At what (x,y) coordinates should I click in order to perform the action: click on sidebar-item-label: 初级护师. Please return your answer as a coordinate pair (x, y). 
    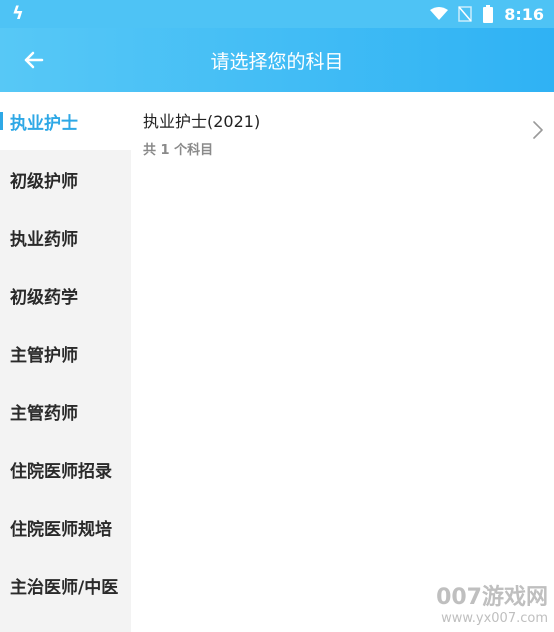
    Looking at the image, I should click on (44, 181).